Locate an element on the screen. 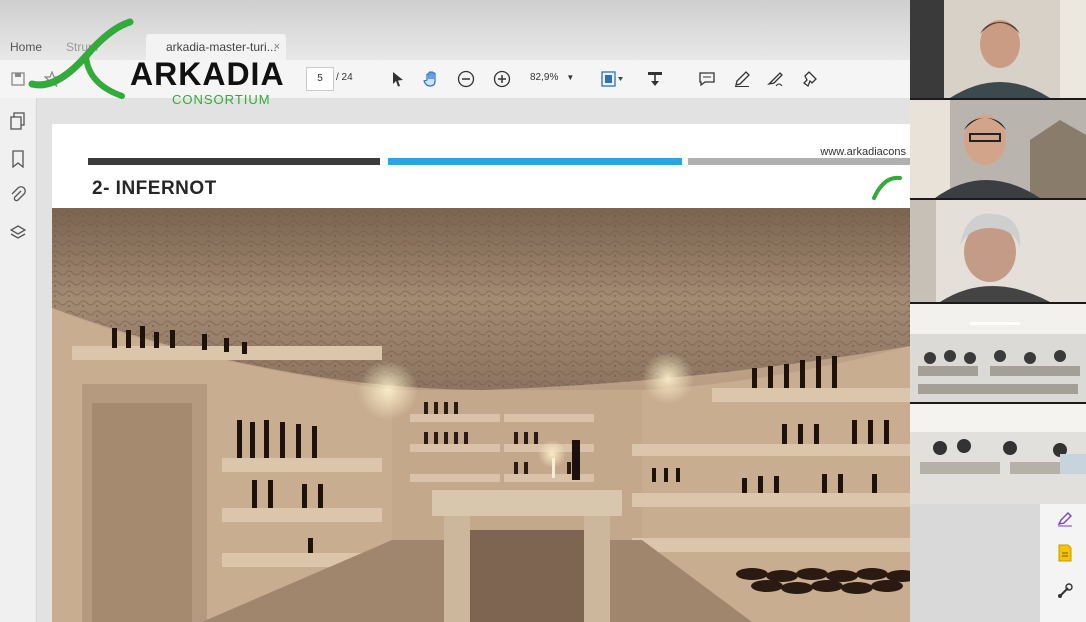 The height and width of the screenshot is (622, 1086). fill-sign-icon is located at coordinates (1065, 519).